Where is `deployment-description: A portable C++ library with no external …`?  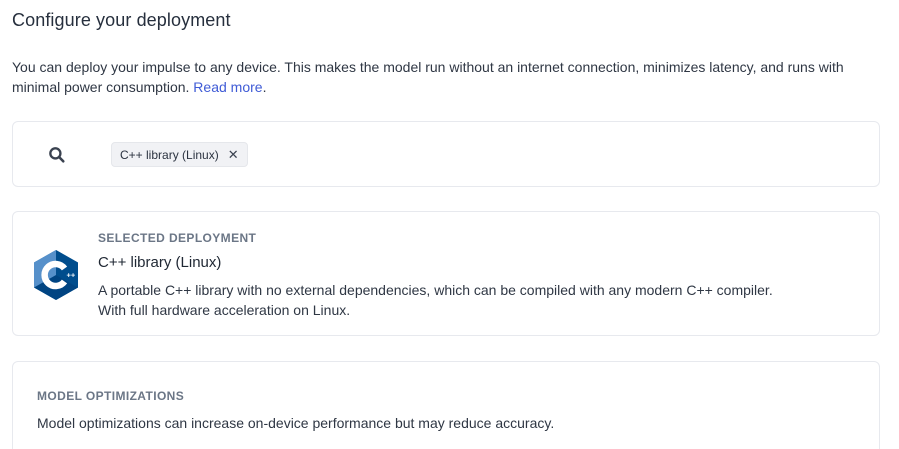 deployment-description: A portable C++ library with no external … is located at coordinates (478, 300).